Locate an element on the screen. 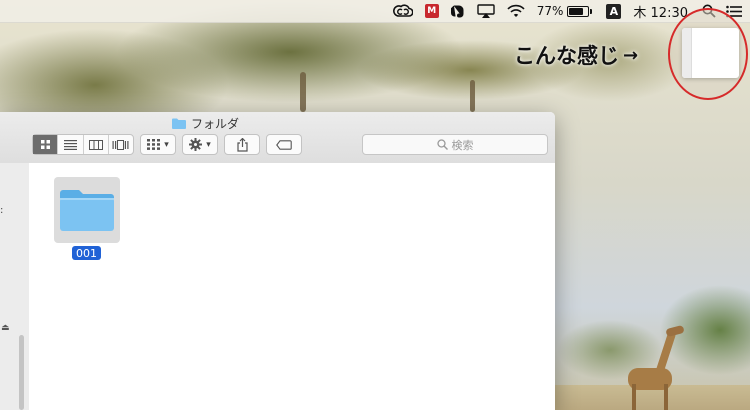 The height and width of the screenshot is (410, 750). tag-icon is located at coordinates (284, 144).